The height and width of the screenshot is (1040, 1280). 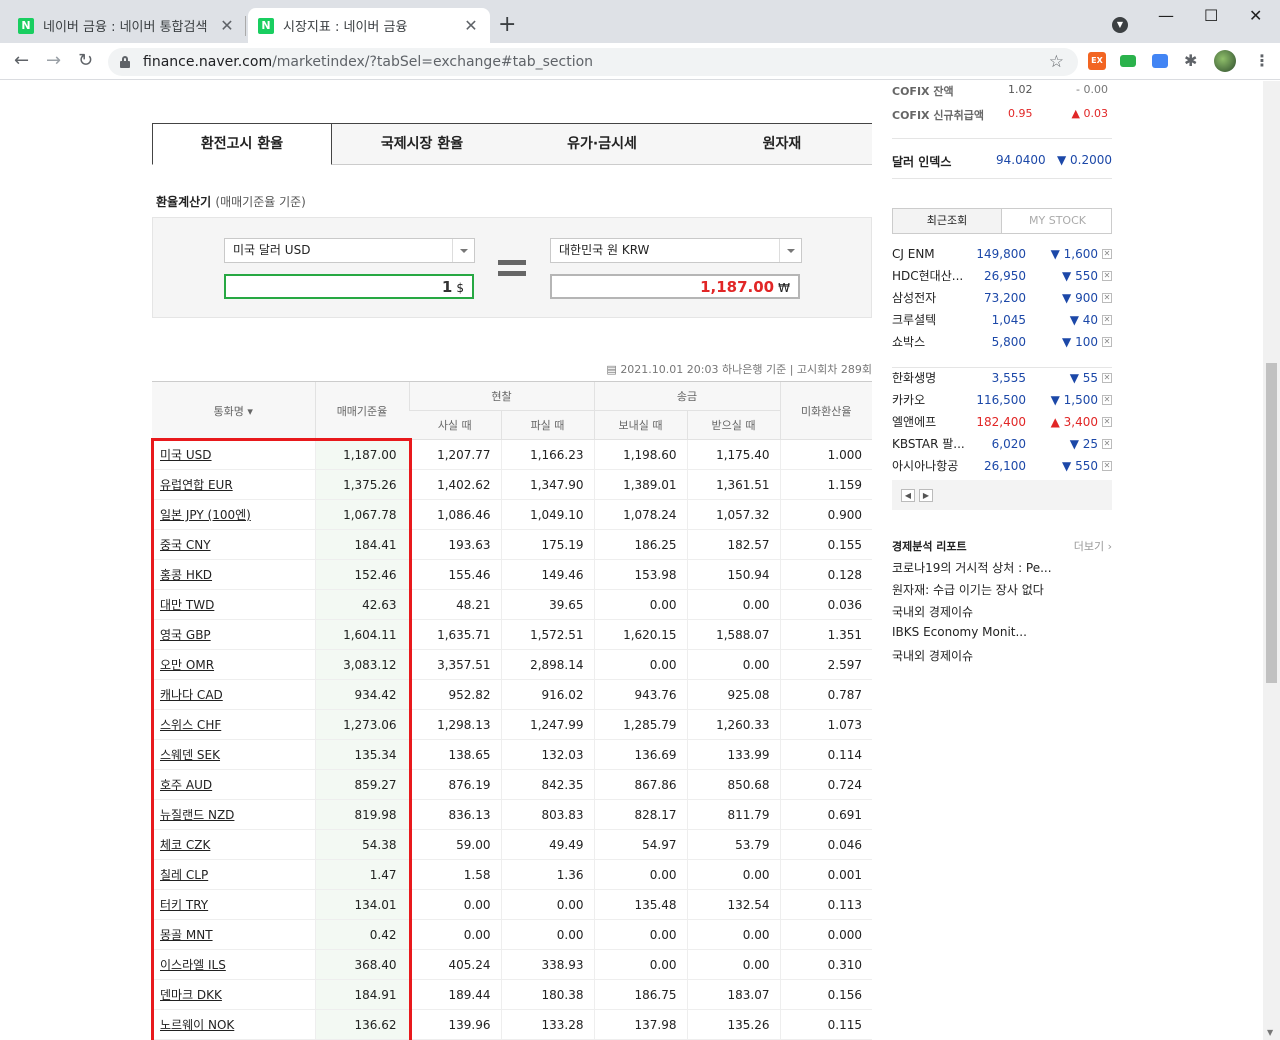 What do you see at coordinates (1255, 15) in the screenshot?
I see `window-close-icon: ✕` at bounding box center [1255, 15].